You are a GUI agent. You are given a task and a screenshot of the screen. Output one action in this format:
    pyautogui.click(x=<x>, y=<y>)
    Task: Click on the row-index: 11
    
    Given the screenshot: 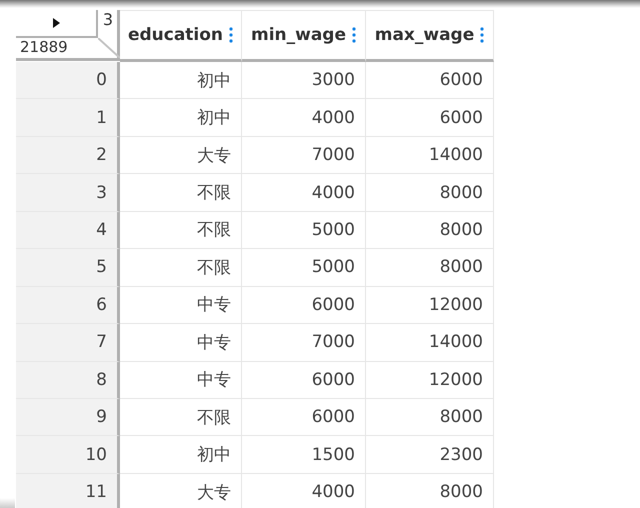 What is the action you would take?
    pyautogui.click(x=68, y=491)
    